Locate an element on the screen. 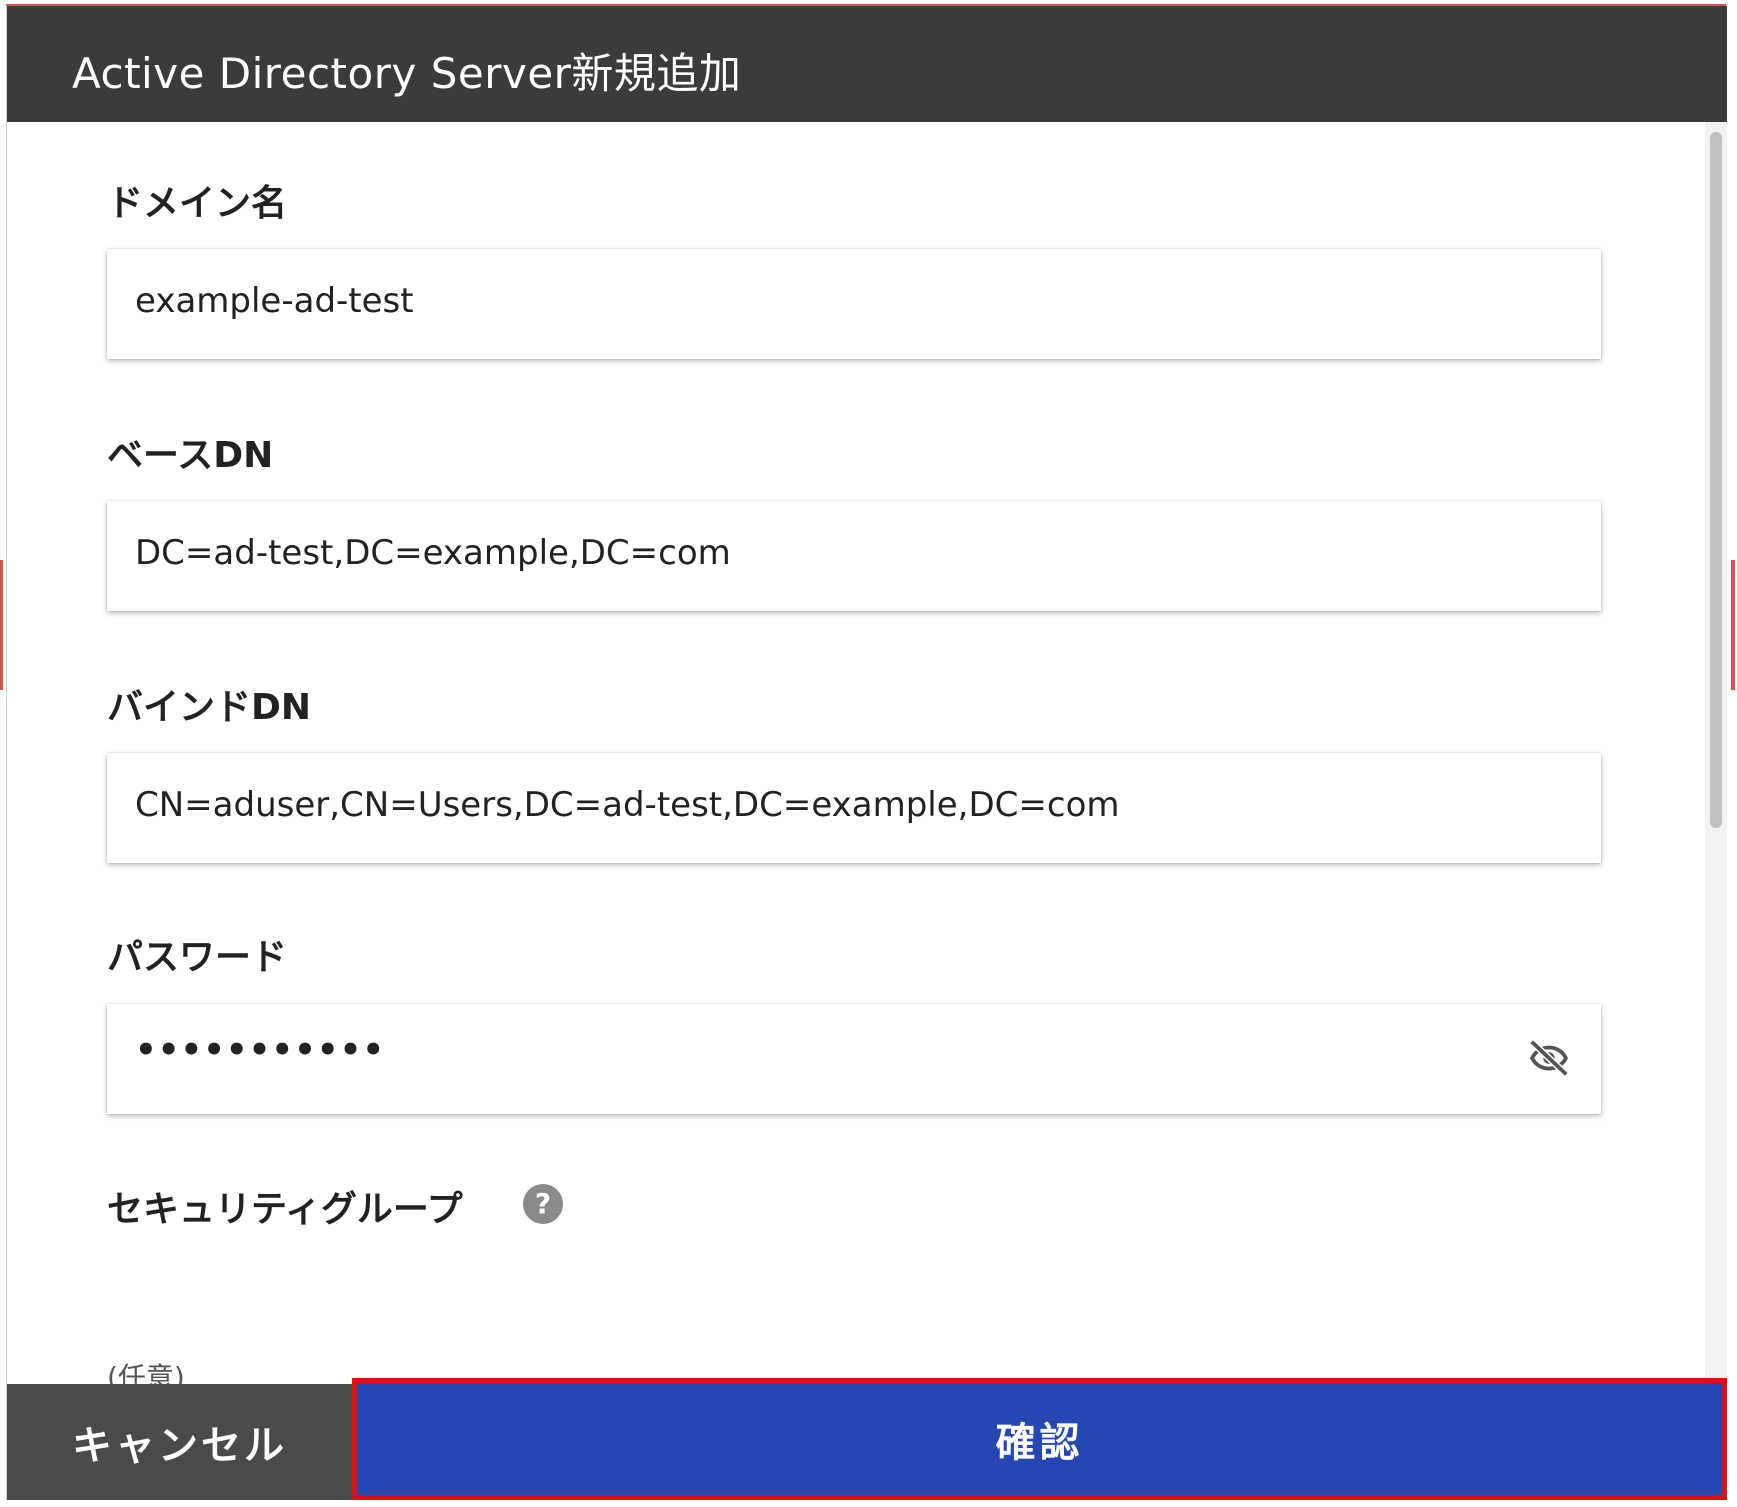 The height and width of the screenshot is (1507, 1737). base-dn-input-value: DC=ad-test,DC=example,DC=com is located at coordinates (433, 553).